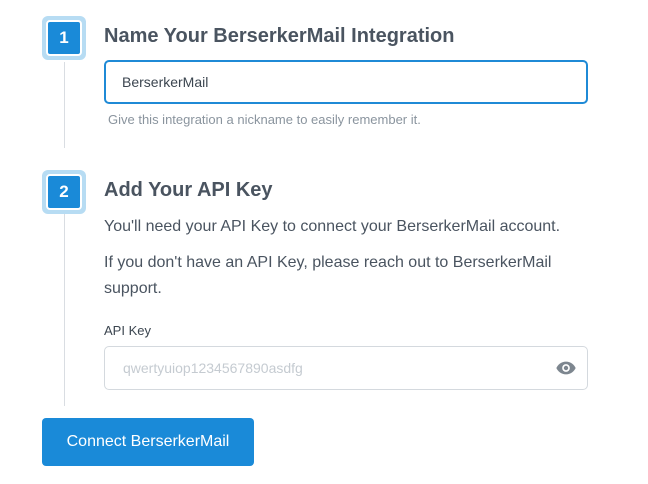 Image resolution: width=648 pixels, height=484 pixels. I want to click on step2-badge: 2, so click(64, 192).